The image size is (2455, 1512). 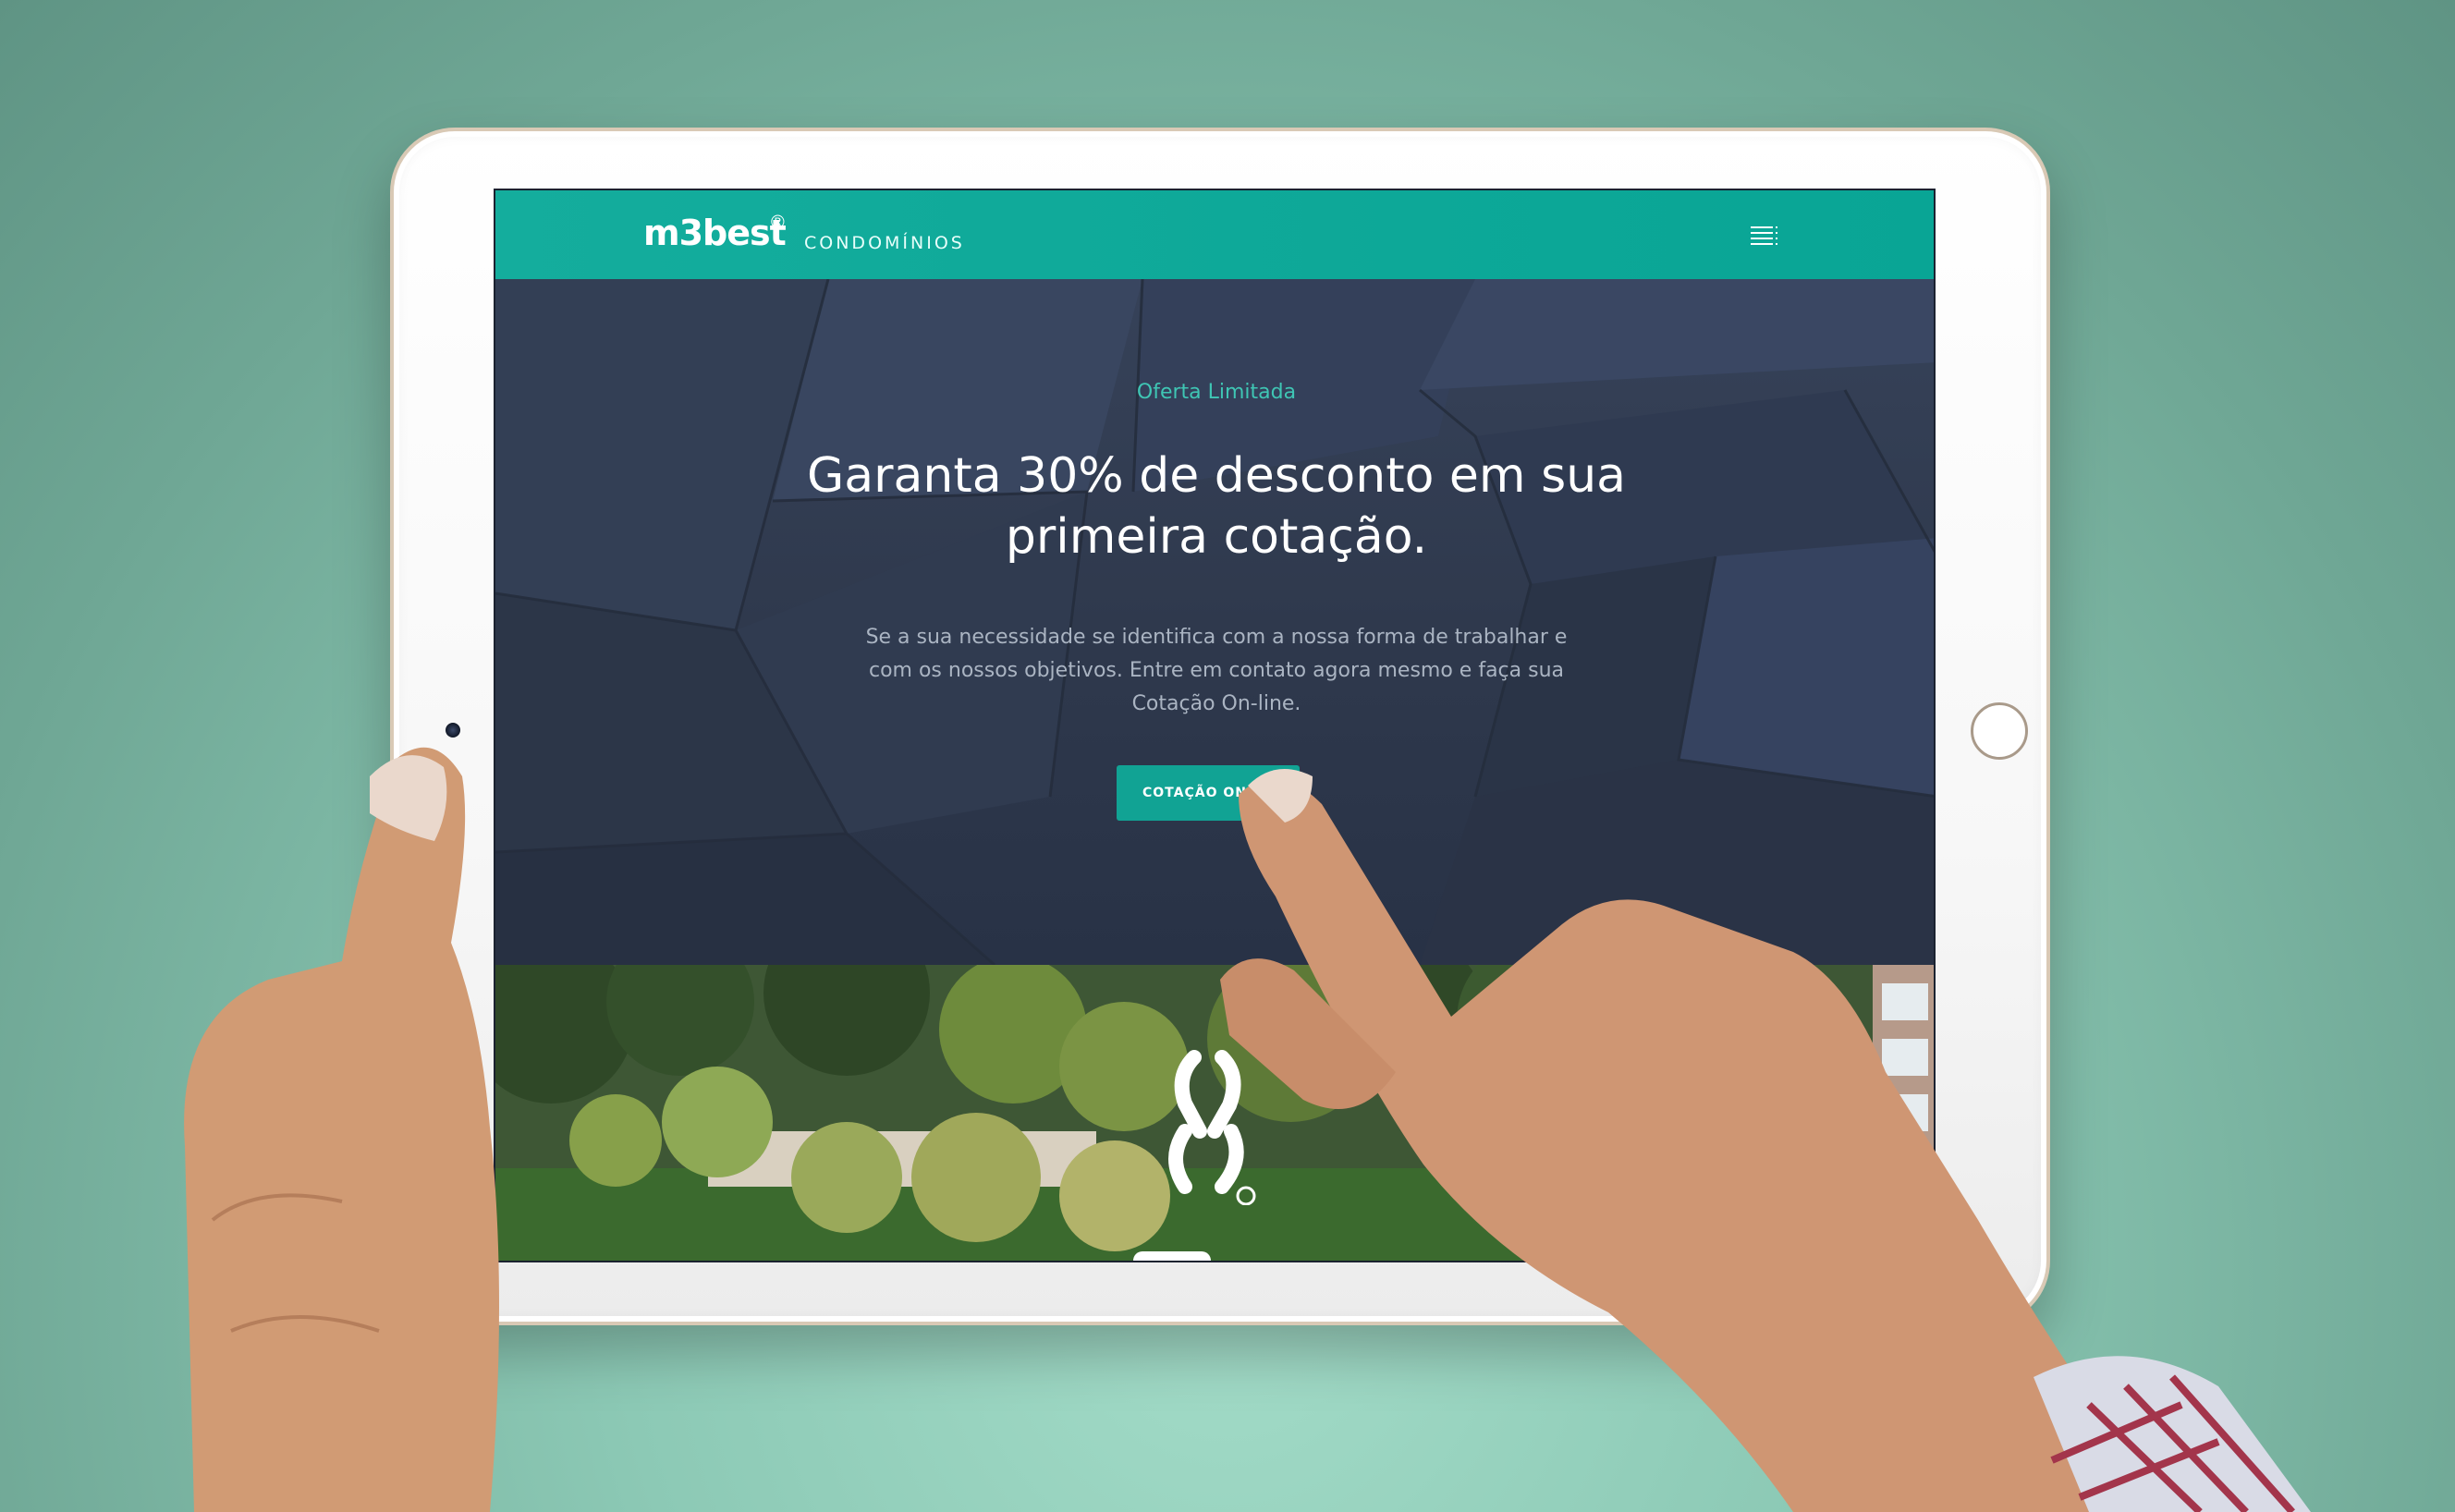 I want to click on camera-icon, so click(x=453, y=731).